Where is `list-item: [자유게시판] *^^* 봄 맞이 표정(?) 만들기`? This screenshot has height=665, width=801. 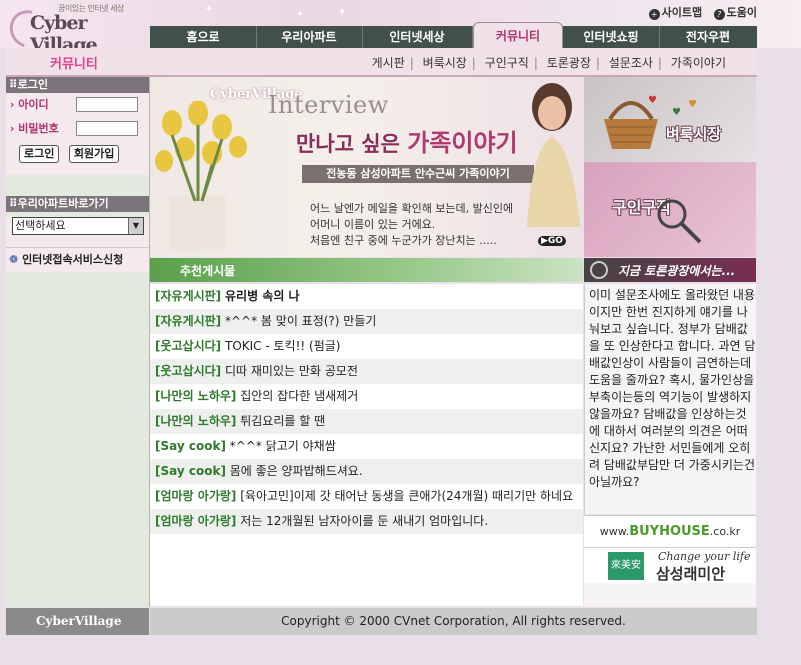 list-item: [자유게시판] *^^* 봄 맞이 표정(?) 만들기 is located at coordinates (366, 321).